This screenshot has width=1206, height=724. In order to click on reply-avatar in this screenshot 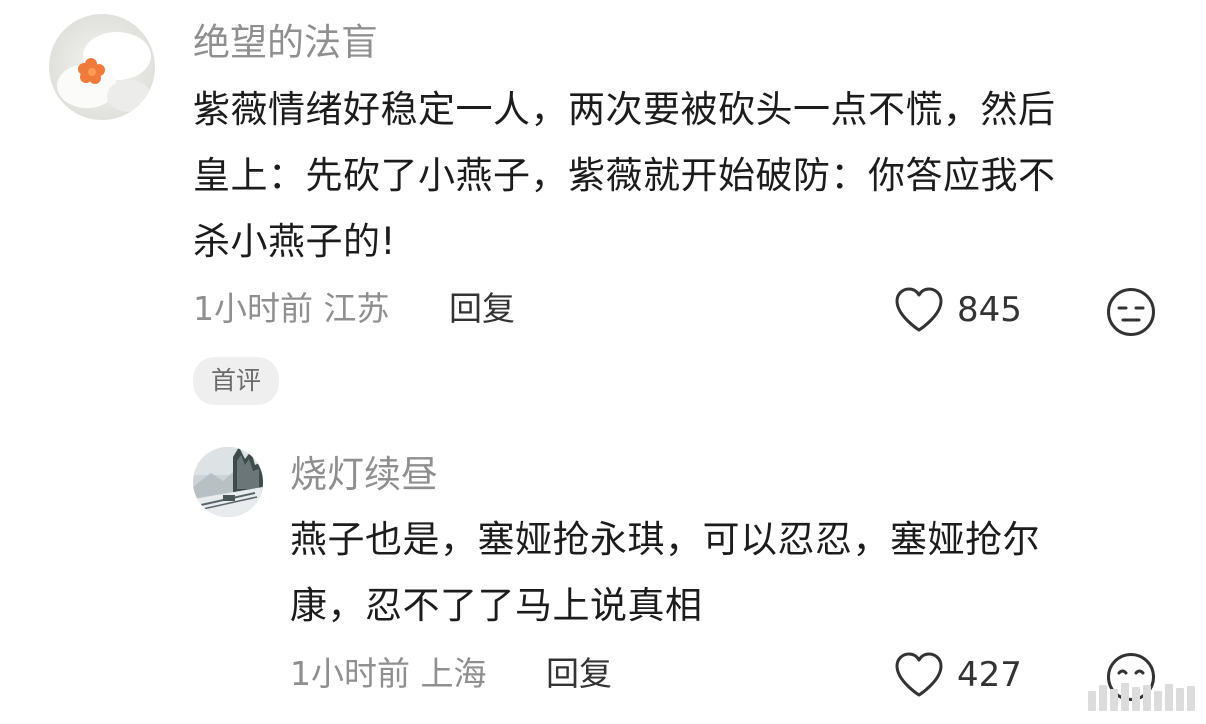, I will do `click(228, 482)`.